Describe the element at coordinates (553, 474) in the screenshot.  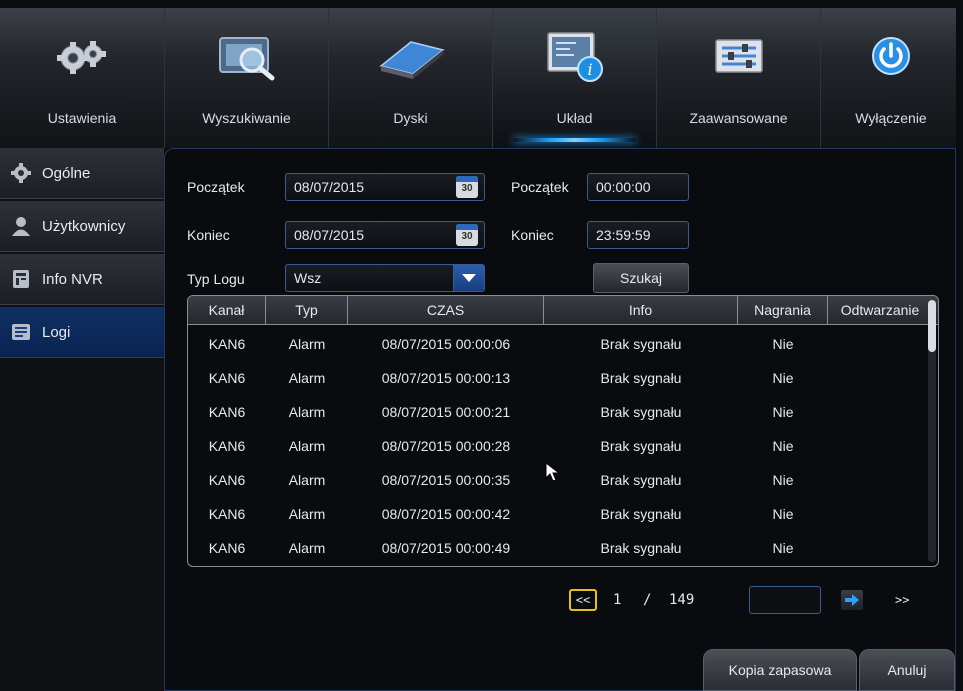
I see `mouse-cursor-icon` at that location.